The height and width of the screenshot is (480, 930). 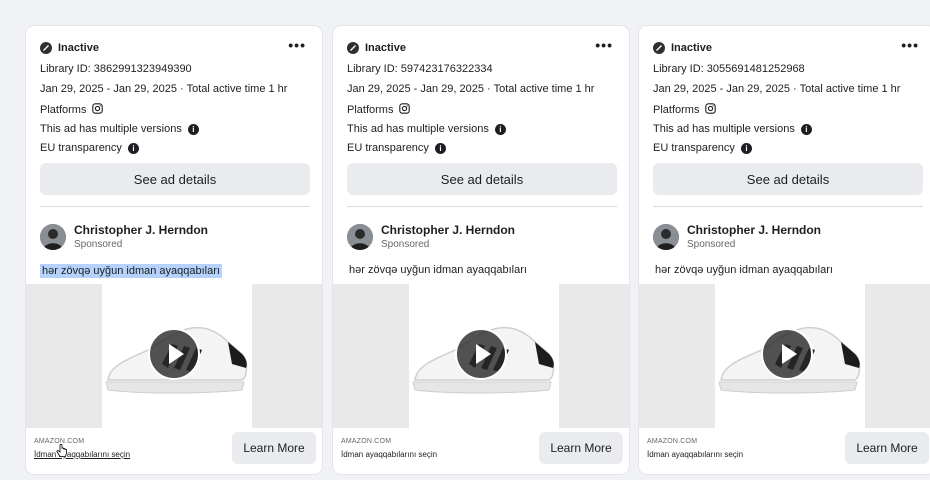 I want to click on hand-cursor-icon, so click(x=62, y=453).